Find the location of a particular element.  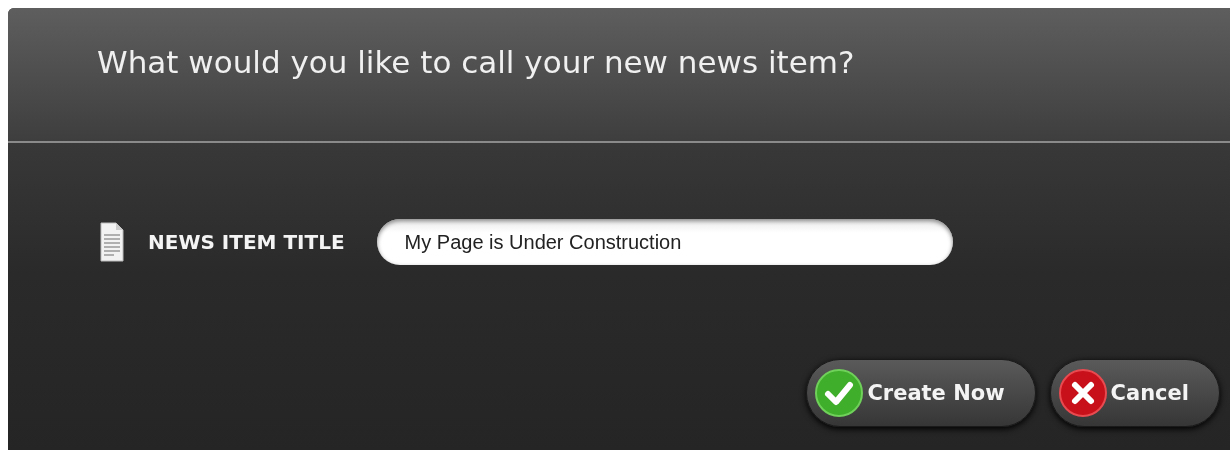

cancel-button: Cancel is located at coordinates (1134, 393).